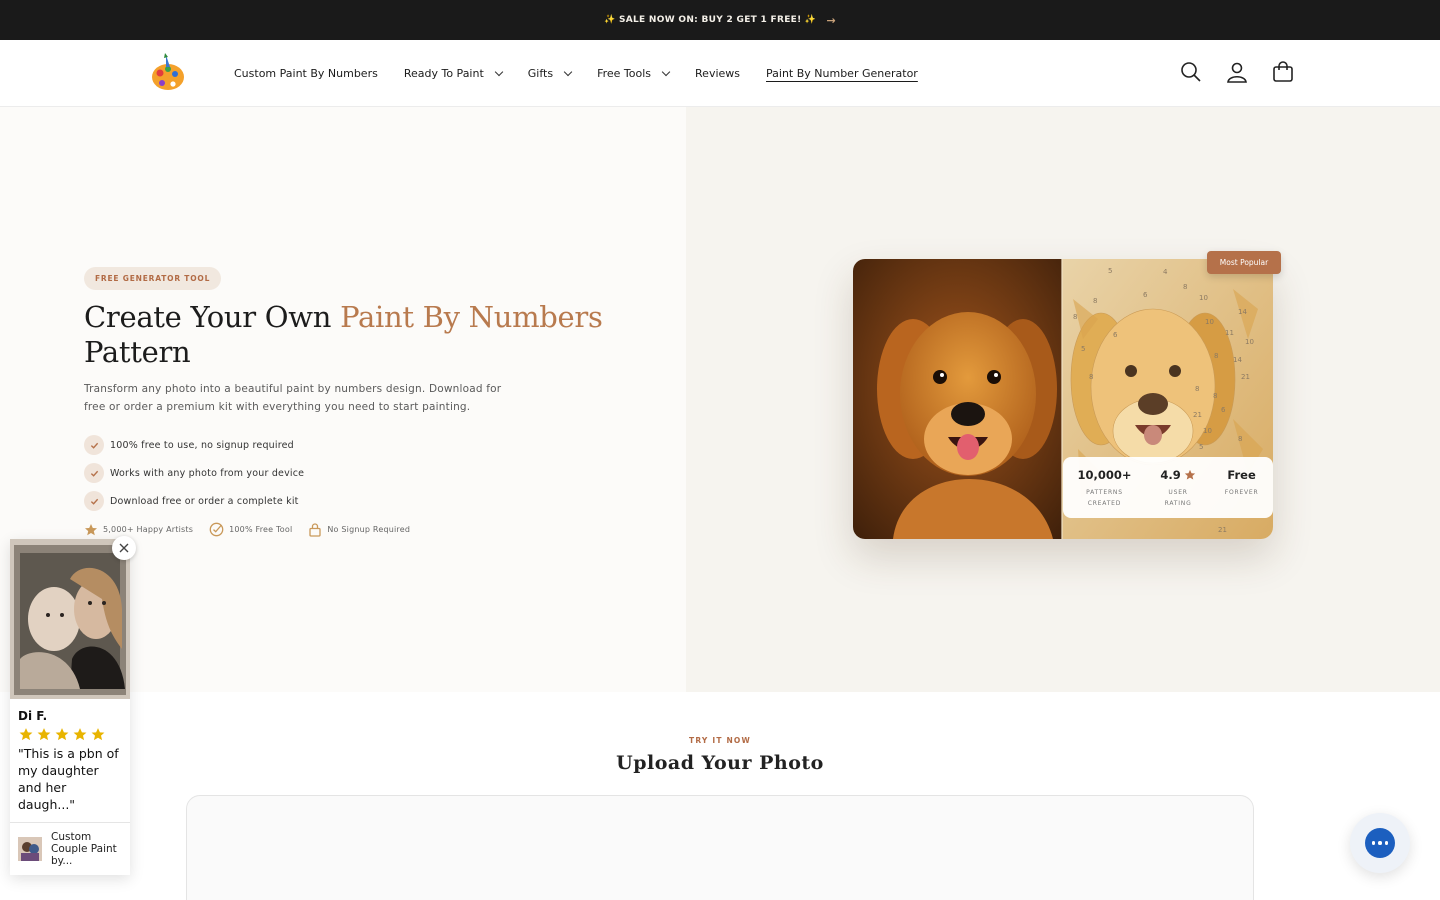 The image size is (1440, 900). I want to click on nav-item-label: Free Tools, so click(624, 73).